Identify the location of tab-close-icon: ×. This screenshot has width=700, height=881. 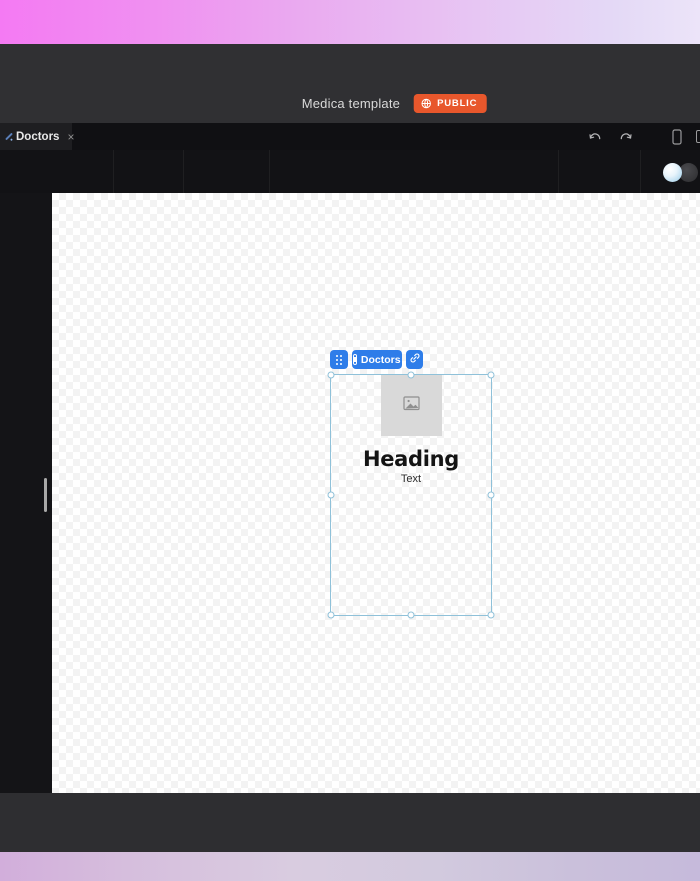
(70, 137).